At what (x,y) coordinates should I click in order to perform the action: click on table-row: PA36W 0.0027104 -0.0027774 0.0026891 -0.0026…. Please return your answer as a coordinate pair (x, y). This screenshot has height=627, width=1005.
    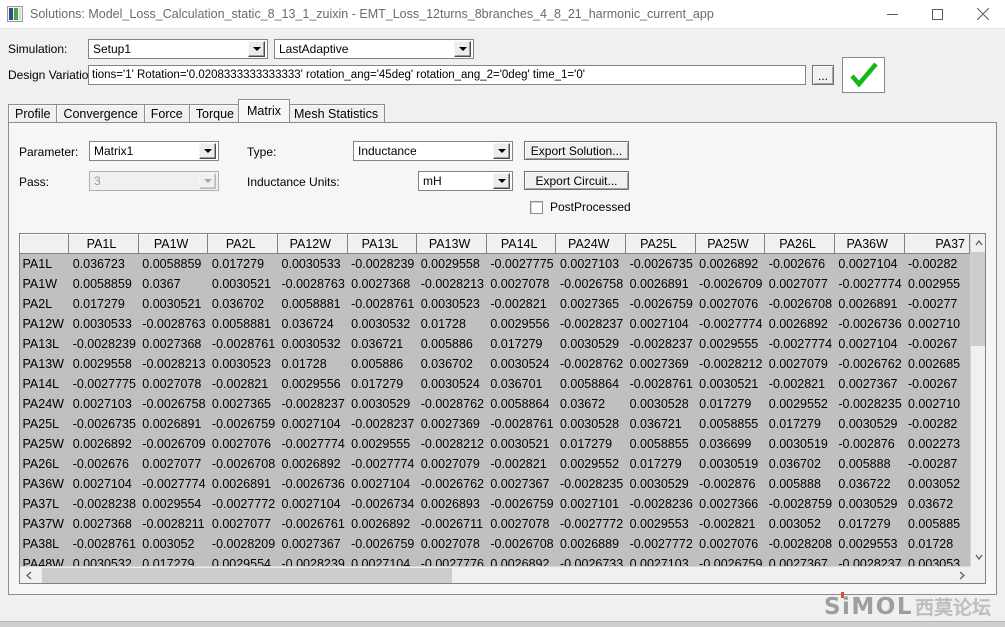
    Looking at the image, I should click on (495, 484).